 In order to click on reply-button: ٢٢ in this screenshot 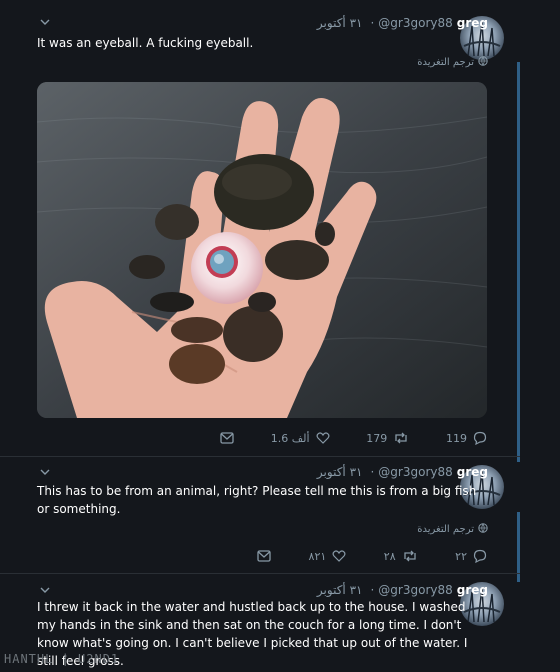, I will do `click(471, 556)`.